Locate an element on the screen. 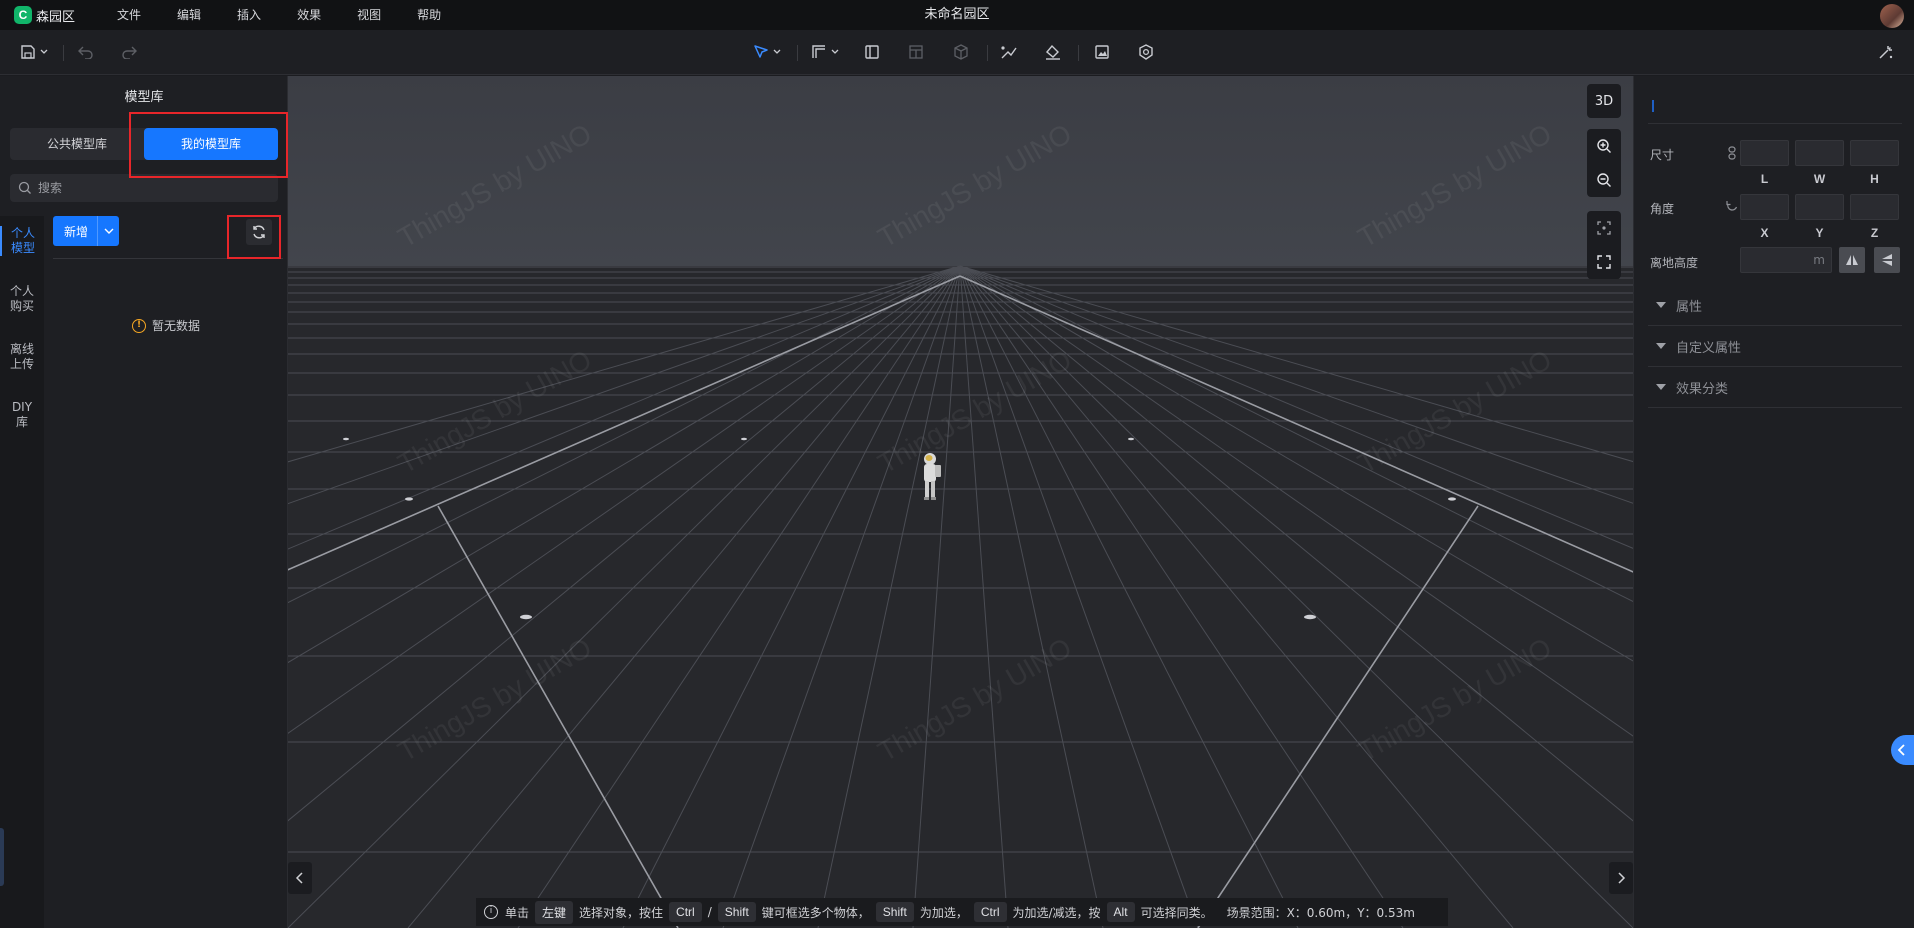 The height and width of the screenshot is (928, 1914). search-field is located at coordinates (144, 188).